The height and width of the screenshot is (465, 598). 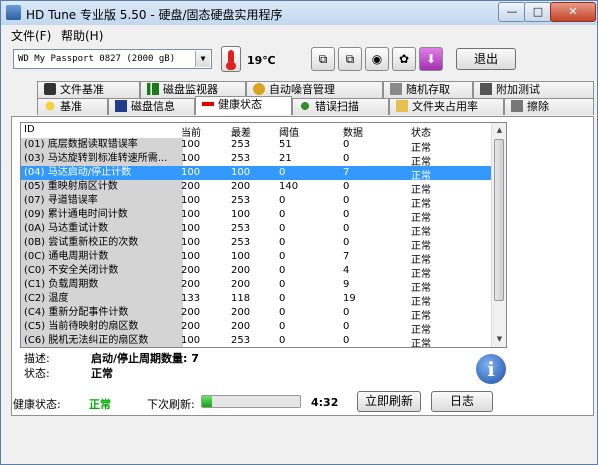 I want to click on refresh-now-button: 立即刷新, so click(x=389, y=401).